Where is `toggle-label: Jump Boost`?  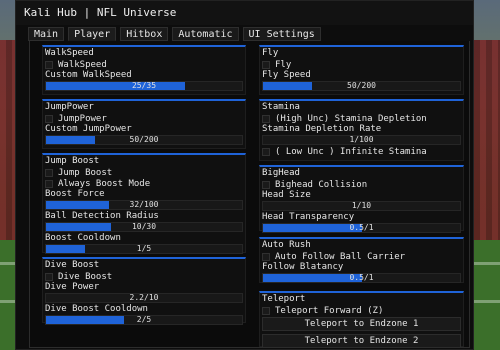 toggle-label: Jump Boost is located at coordinates (85, 172).